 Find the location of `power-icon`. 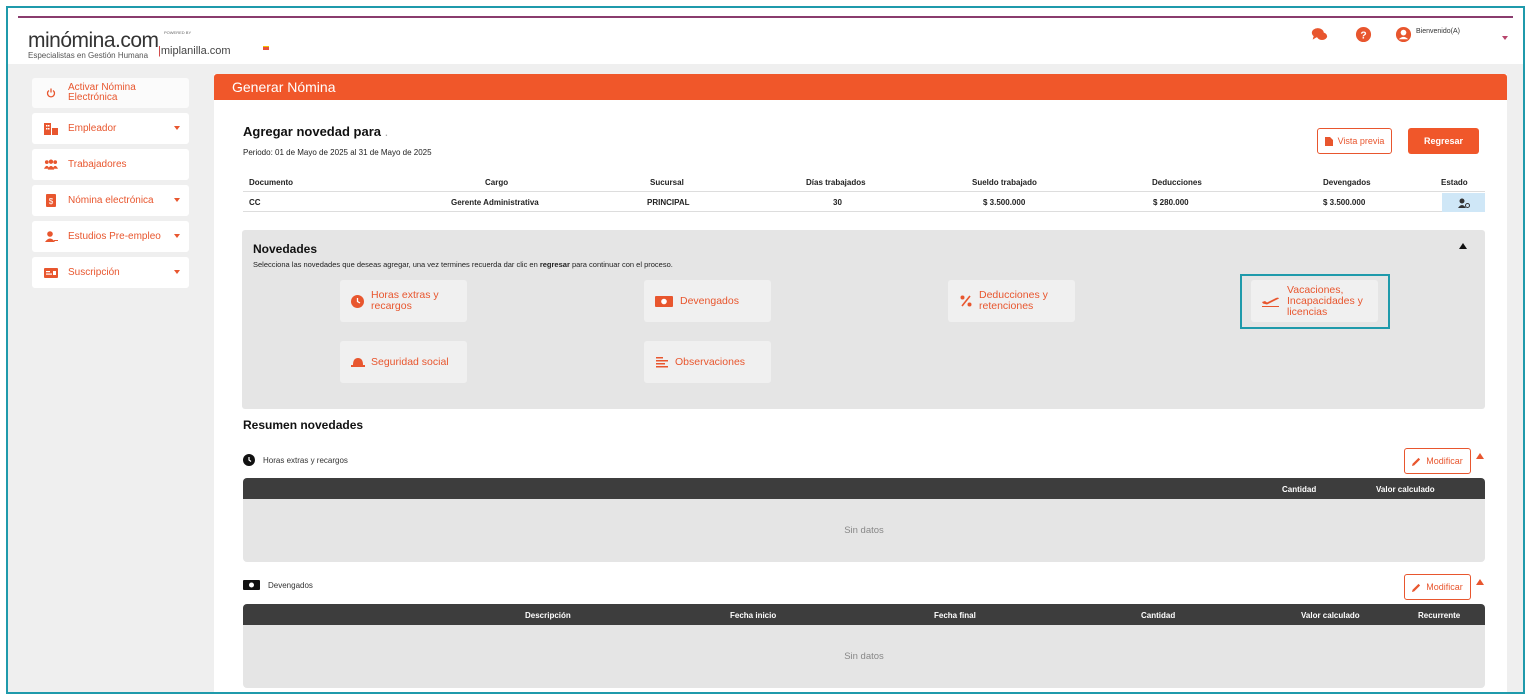

power-icon is located at coordinates (51, 93).